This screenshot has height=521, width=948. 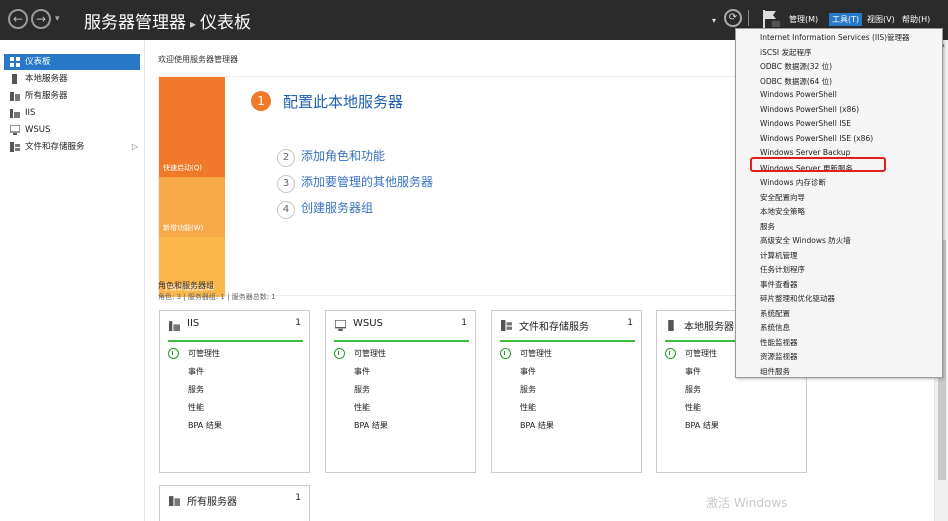 I want to click on nav-dropdown-icon: ▾, so click(x=57, y=19).